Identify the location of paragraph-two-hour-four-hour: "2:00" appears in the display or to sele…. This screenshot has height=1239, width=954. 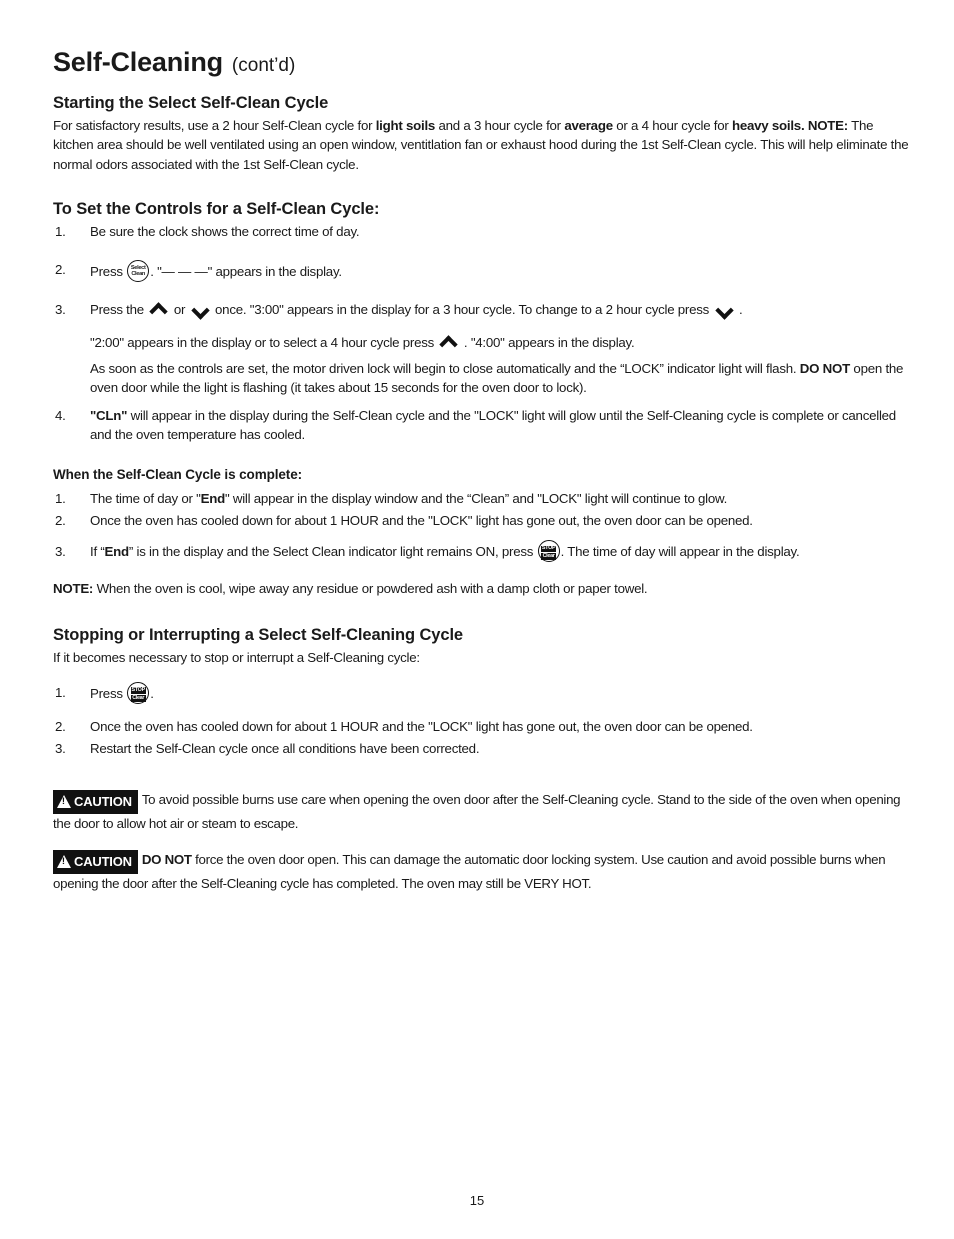
(481, 343).